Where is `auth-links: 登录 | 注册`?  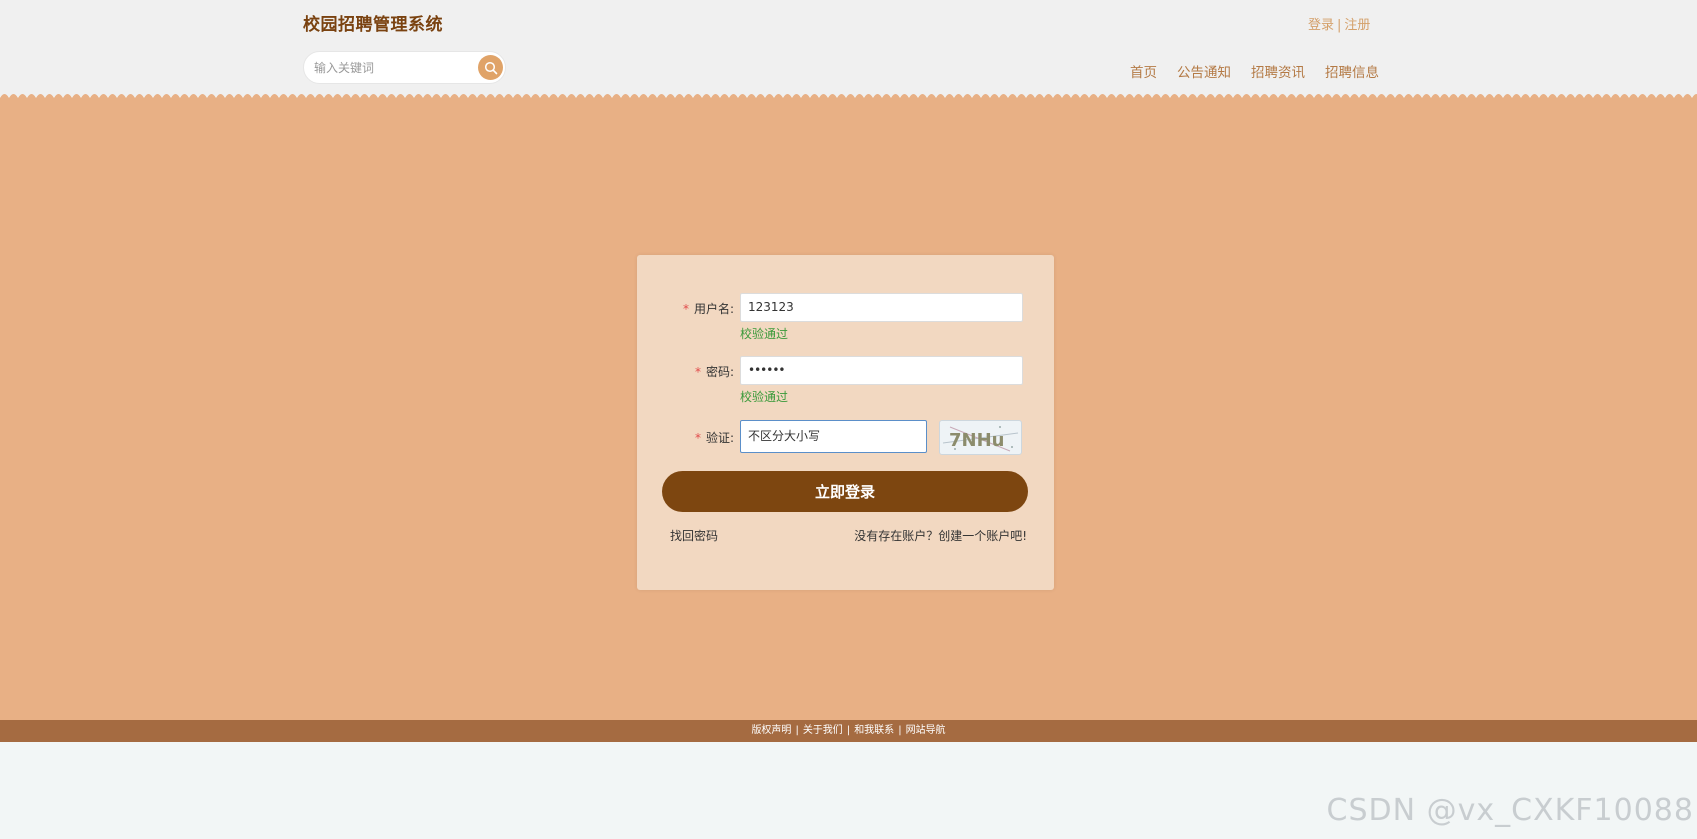
auth-links: 登录 | 注册 is located at coordinates (1339, 23).